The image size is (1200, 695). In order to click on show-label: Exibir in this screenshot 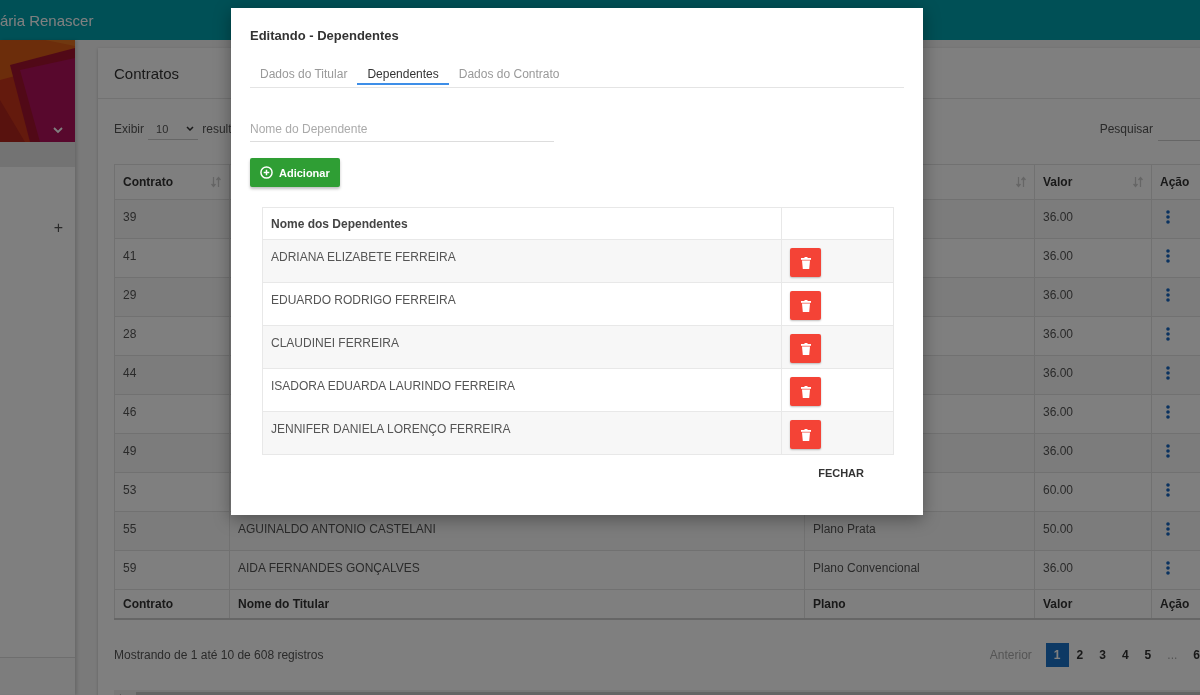, I will do `click(129, 129)`.